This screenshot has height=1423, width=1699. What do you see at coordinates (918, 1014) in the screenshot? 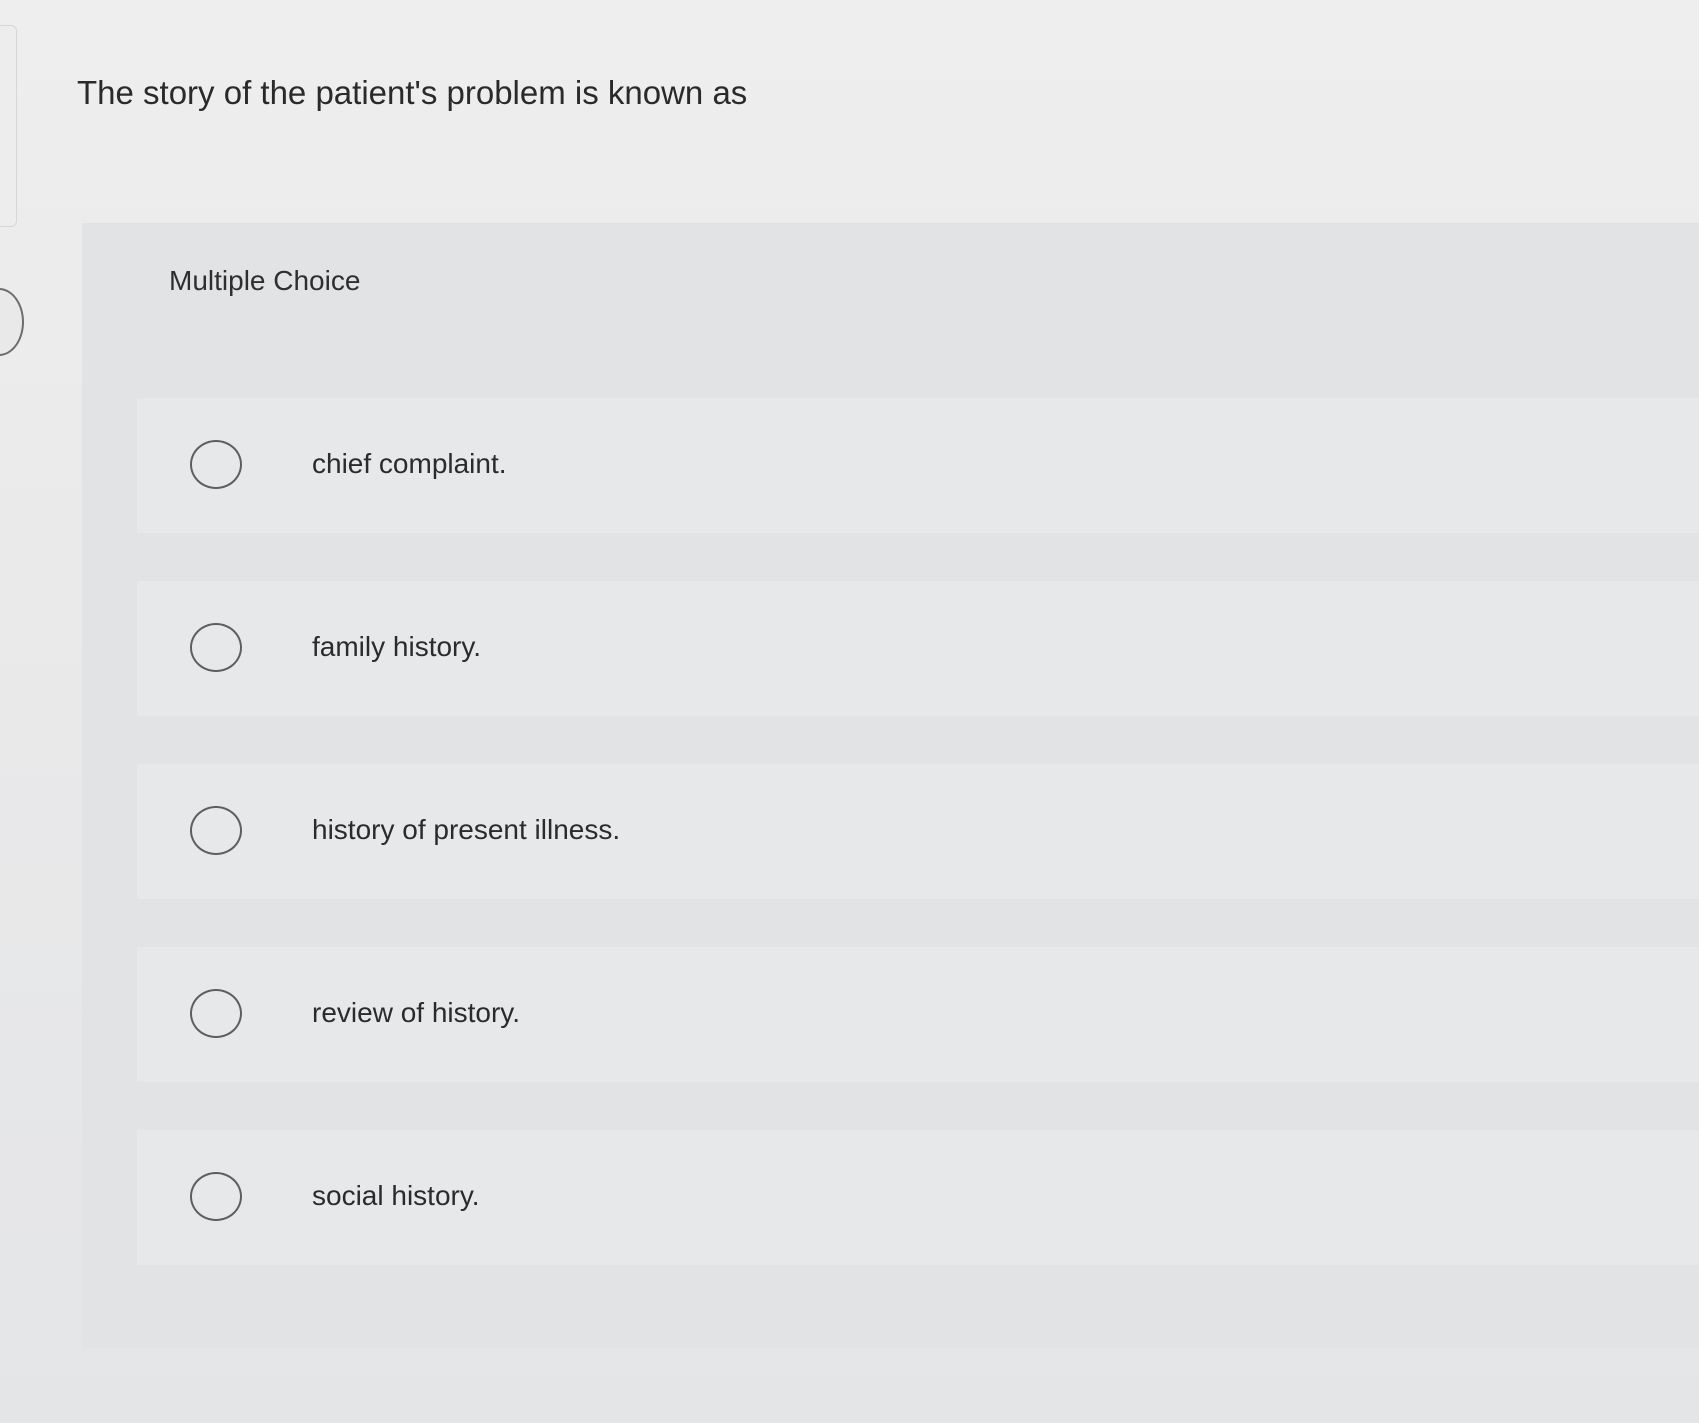
I see `answer-option-review-of-history: review of history.` at bounding box center [918, 1014].